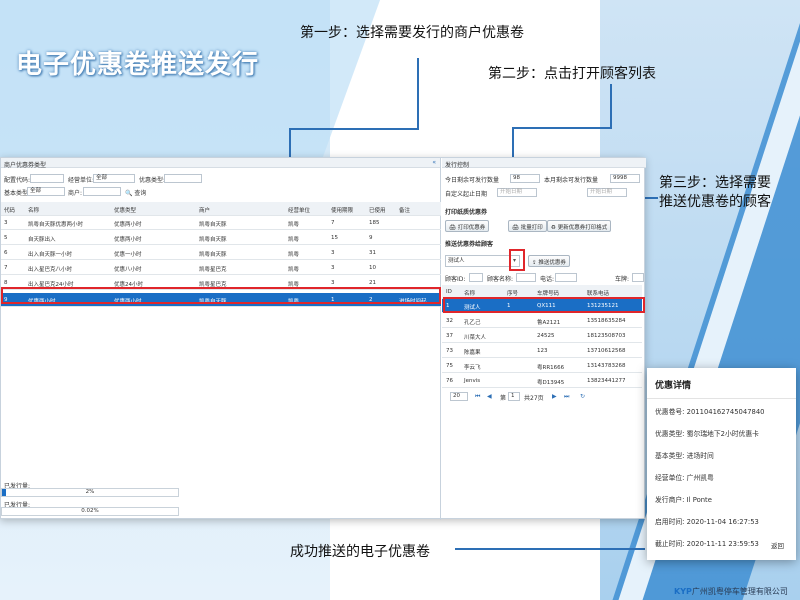  I want to click on annotation-step1: 第一步：选择需要发行的商户优惠卷, so click(412, 33).